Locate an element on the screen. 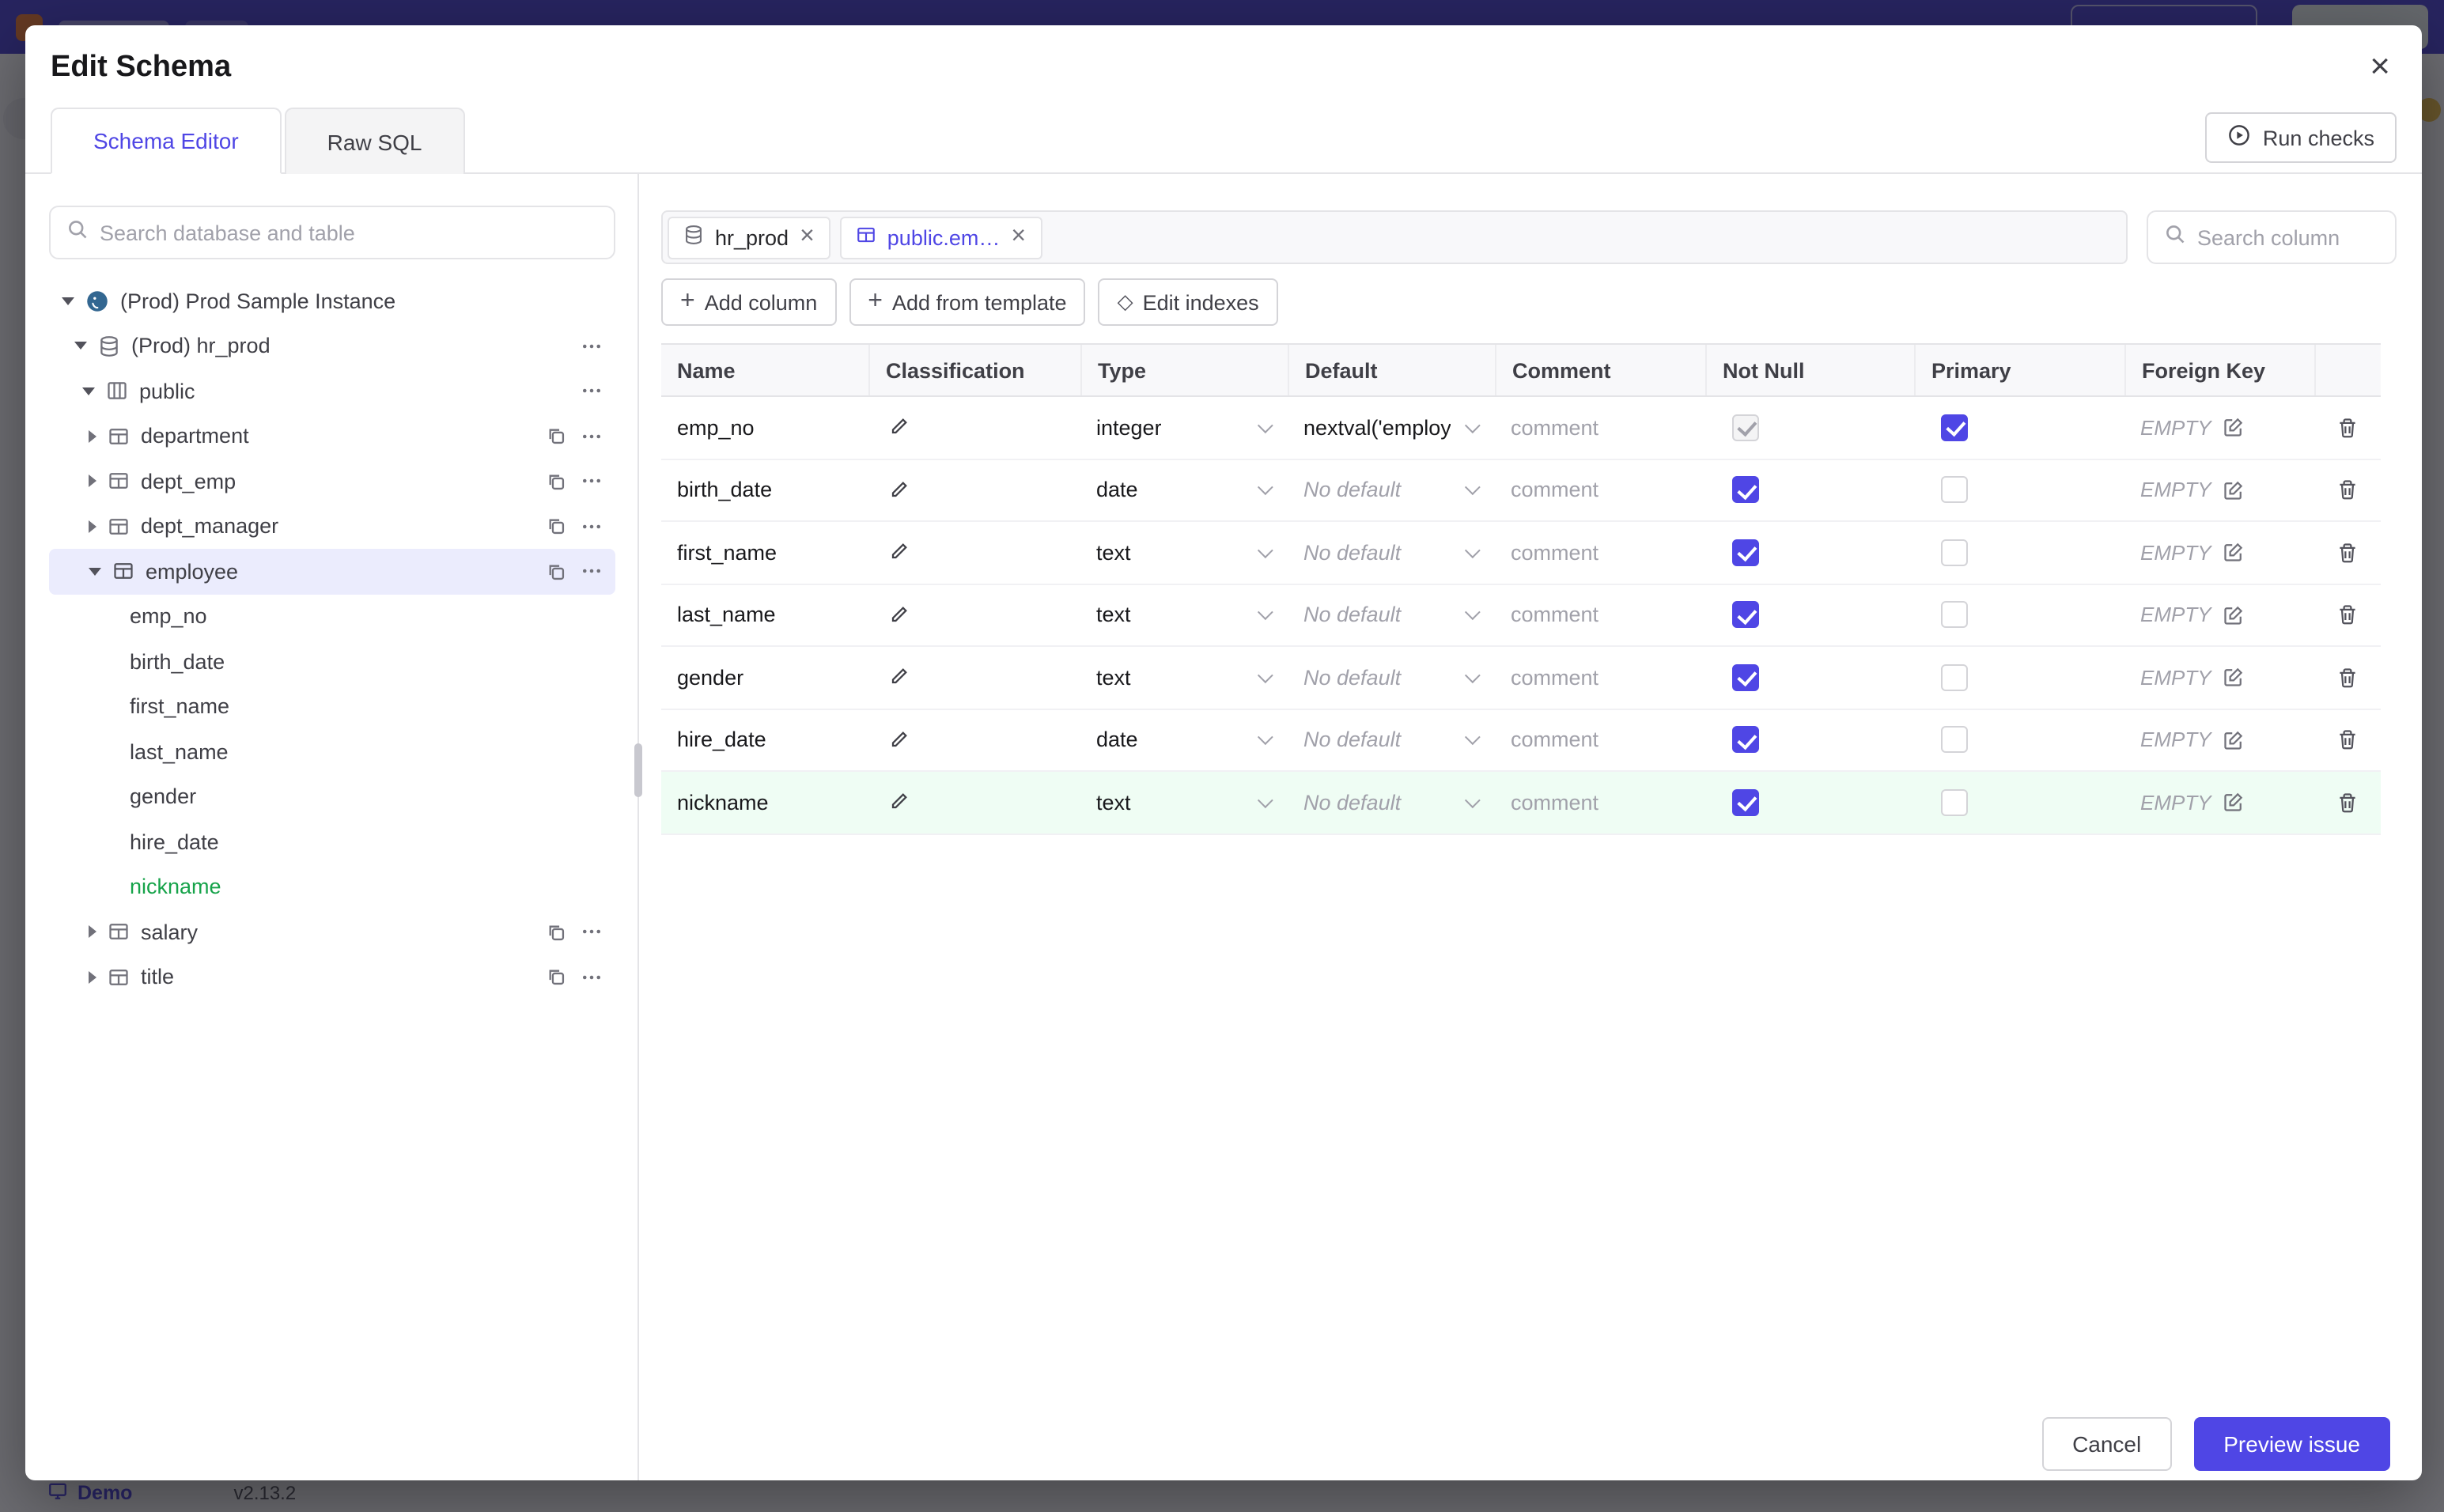  tree-item-table-dept-manager: dept_manager is located at coordinates (332, 526).